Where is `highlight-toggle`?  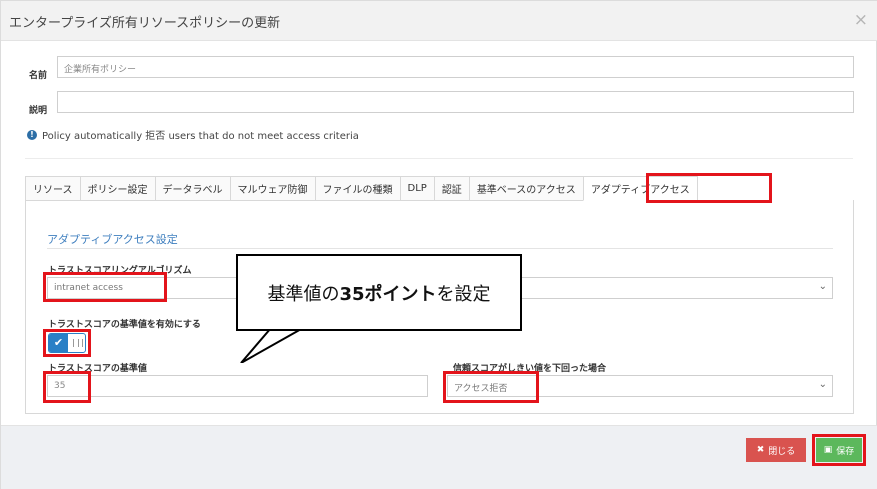 highlight-toggle is located at coordinates (67, 343).